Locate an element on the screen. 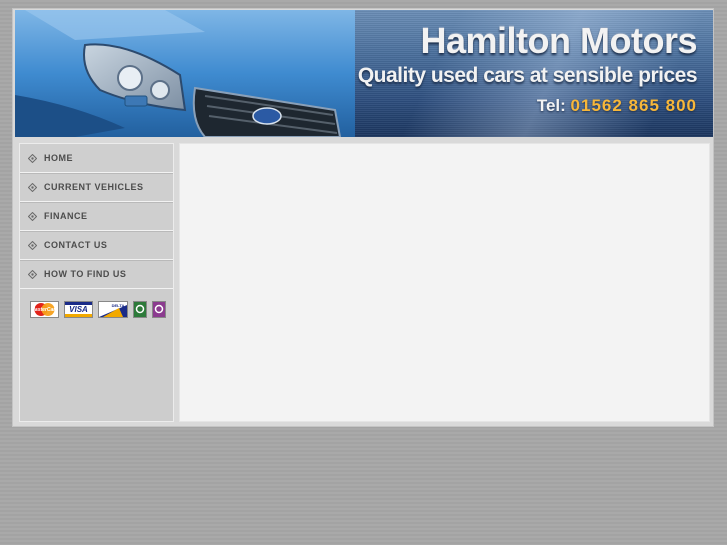  site-tagline: Quality used cars at sensible prices is located at coordinates (527, 75).